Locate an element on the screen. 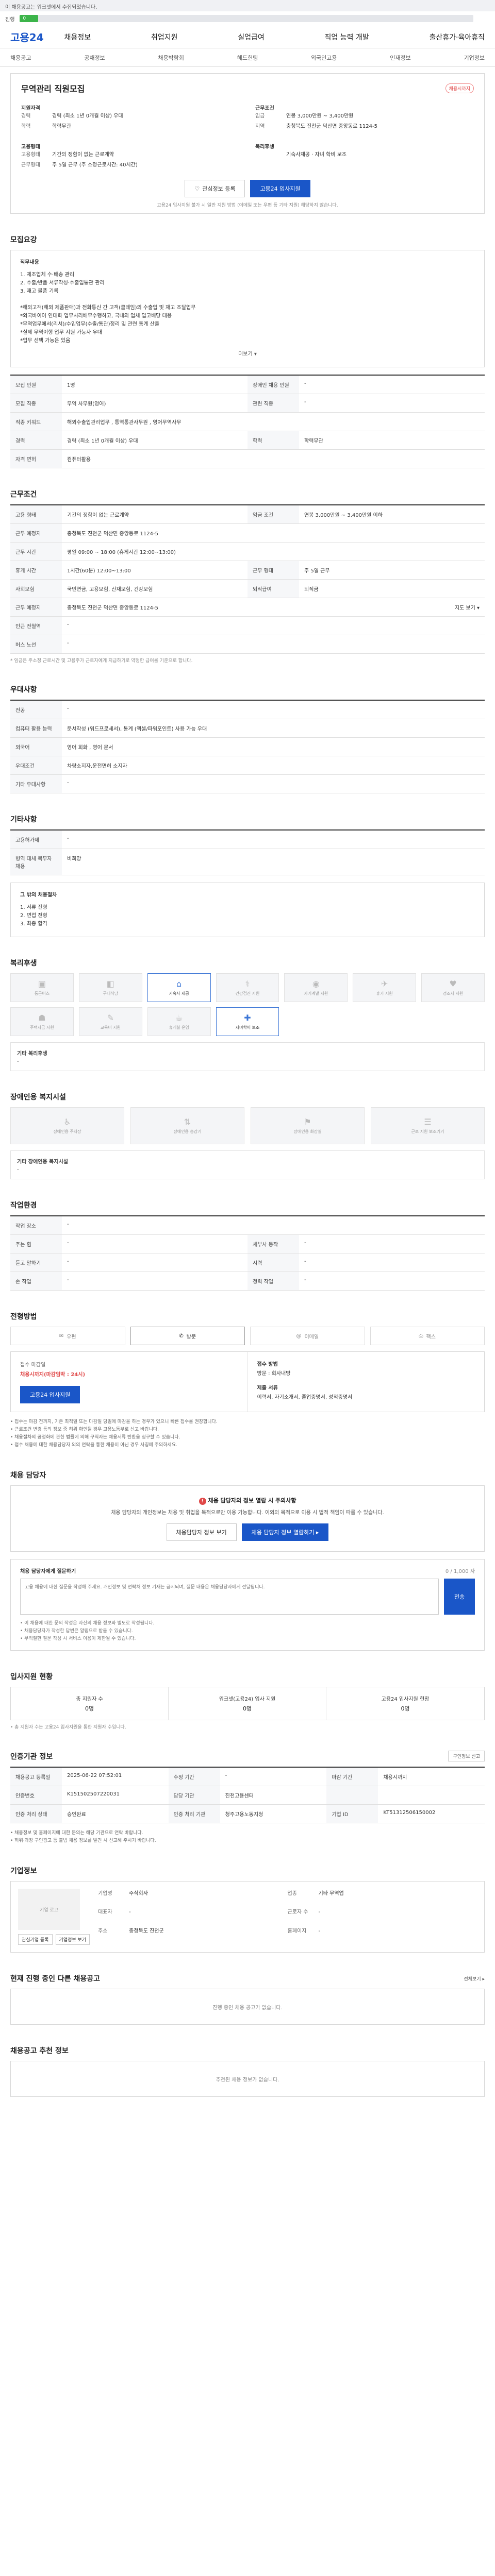 The image size is (495, 2576). progress-label: 진행 is located at coordinates (10, 19).